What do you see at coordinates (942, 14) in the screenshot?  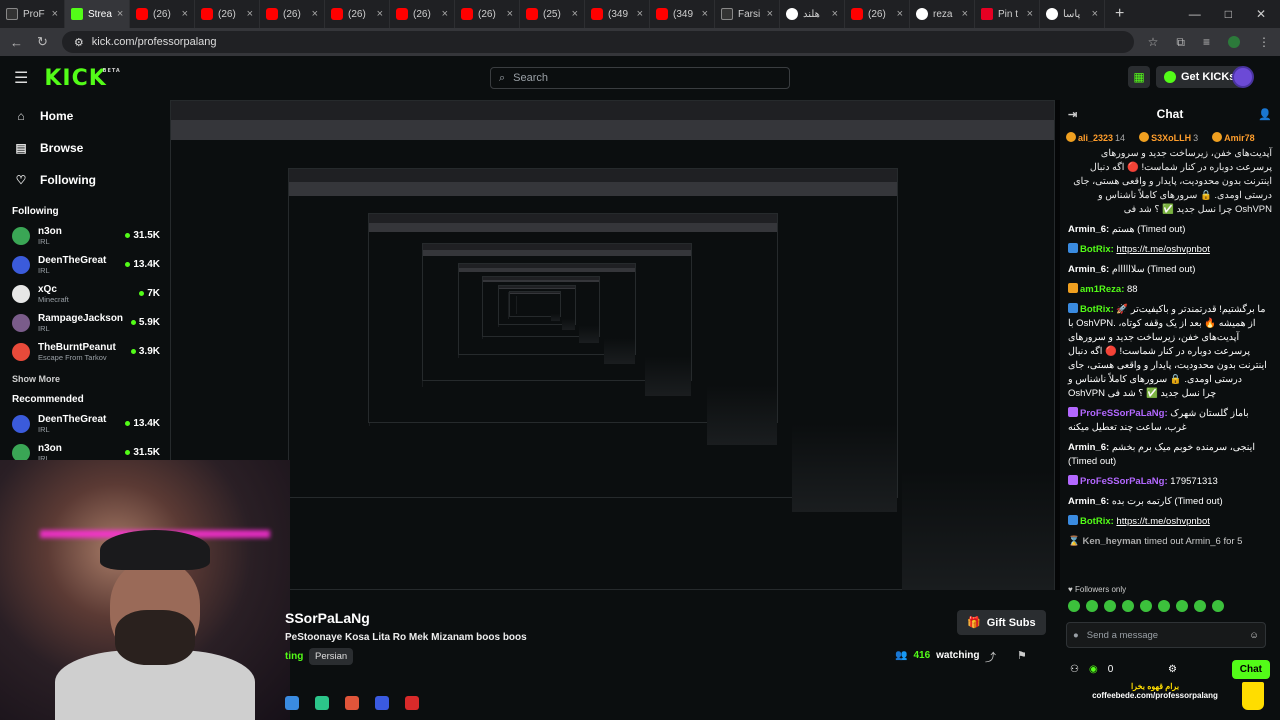 I see `browser-tab: reza ×` at bounding box center [942, 14].